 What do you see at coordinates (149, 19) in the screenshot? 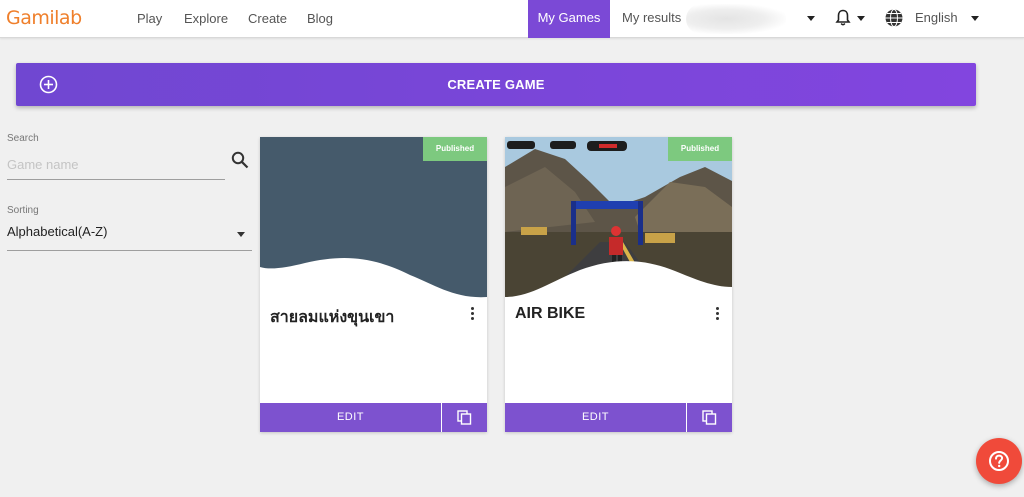
I see `nav-play: Play` at bounding box center [149, 19].